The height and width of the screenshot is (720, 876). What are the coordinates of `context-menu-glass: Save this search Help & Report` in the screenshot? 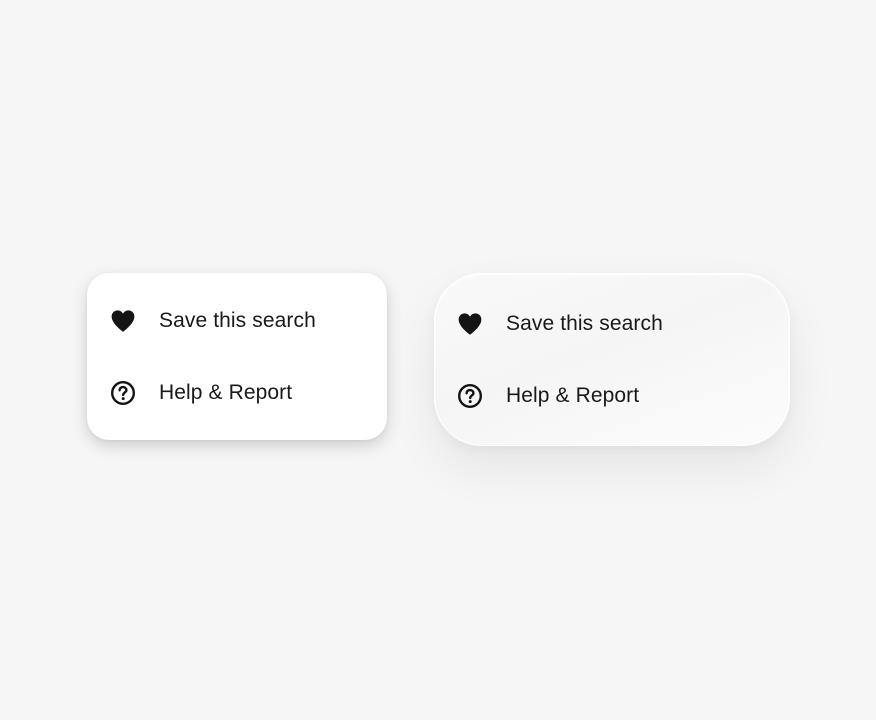 It's located at (612, 359).